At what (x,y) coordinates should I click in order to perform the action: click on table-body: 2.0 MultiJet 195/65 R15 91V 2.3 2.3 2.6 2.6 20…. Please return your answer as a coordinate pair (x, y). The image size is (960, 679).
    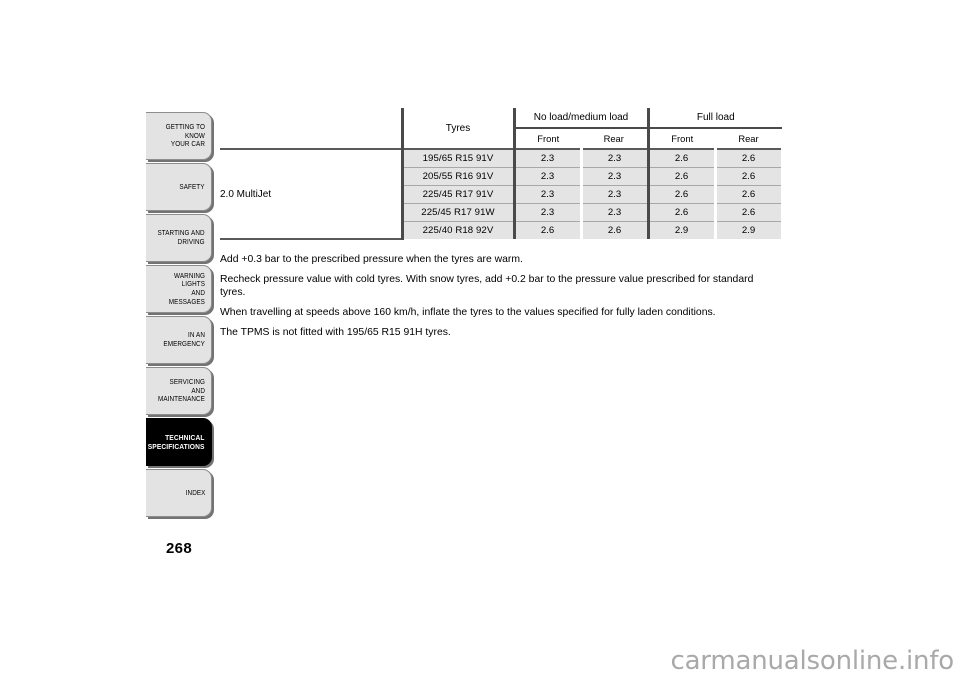
    Looking at the image, I should click on (502, 194).